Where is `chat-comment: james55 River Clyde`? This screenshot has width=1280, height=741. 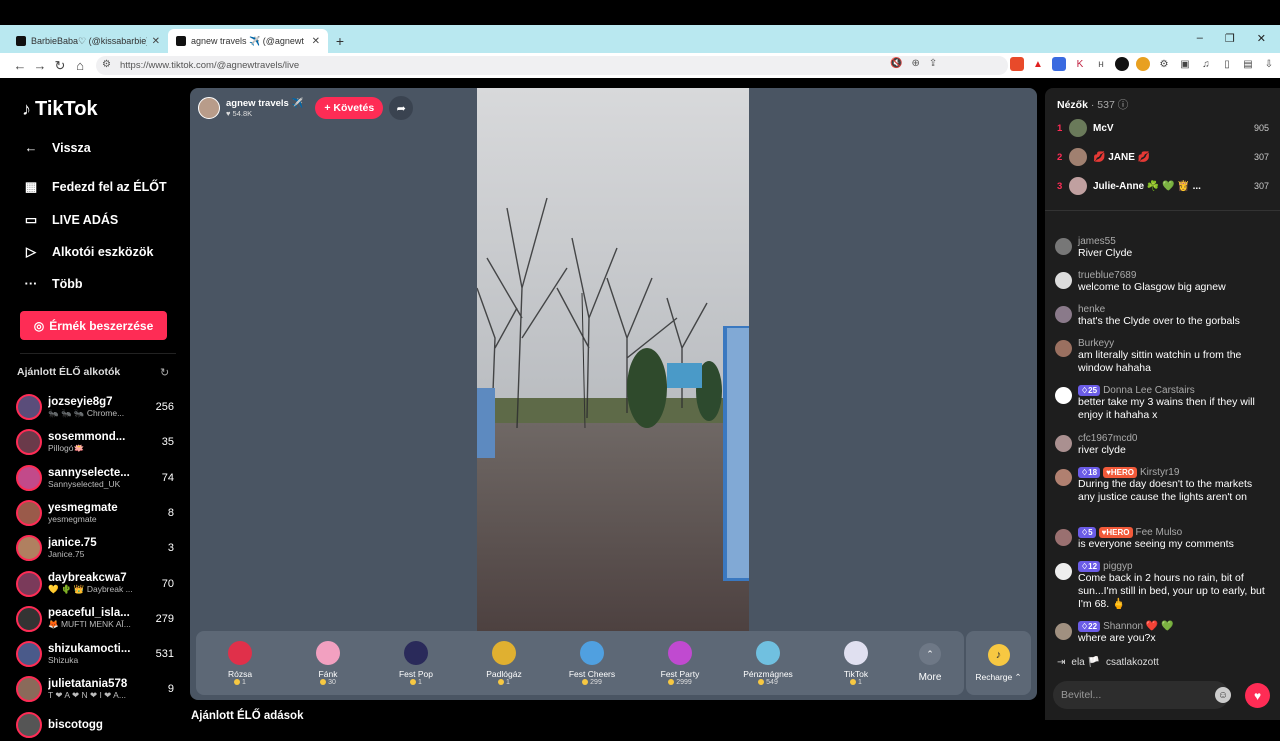
chat-comment: james55 River Clyde is located at coordinates (1163, 248).